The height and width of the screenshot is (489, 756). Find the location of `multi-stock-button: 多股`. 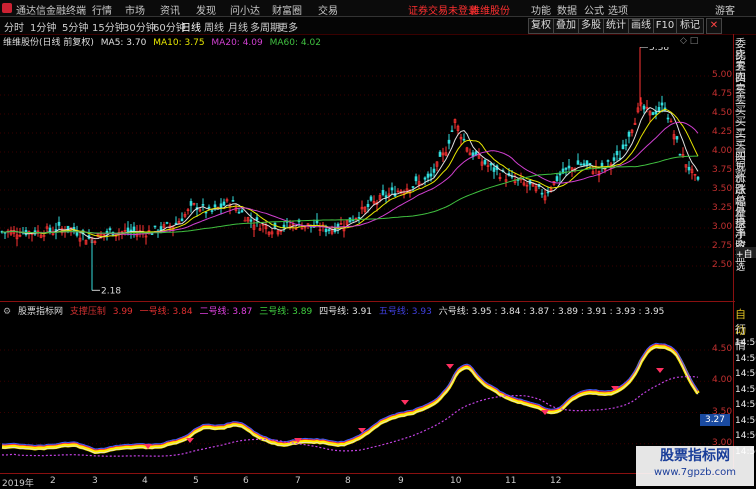

multi-stock-button: 多股 is located at coordinates (591, 26).